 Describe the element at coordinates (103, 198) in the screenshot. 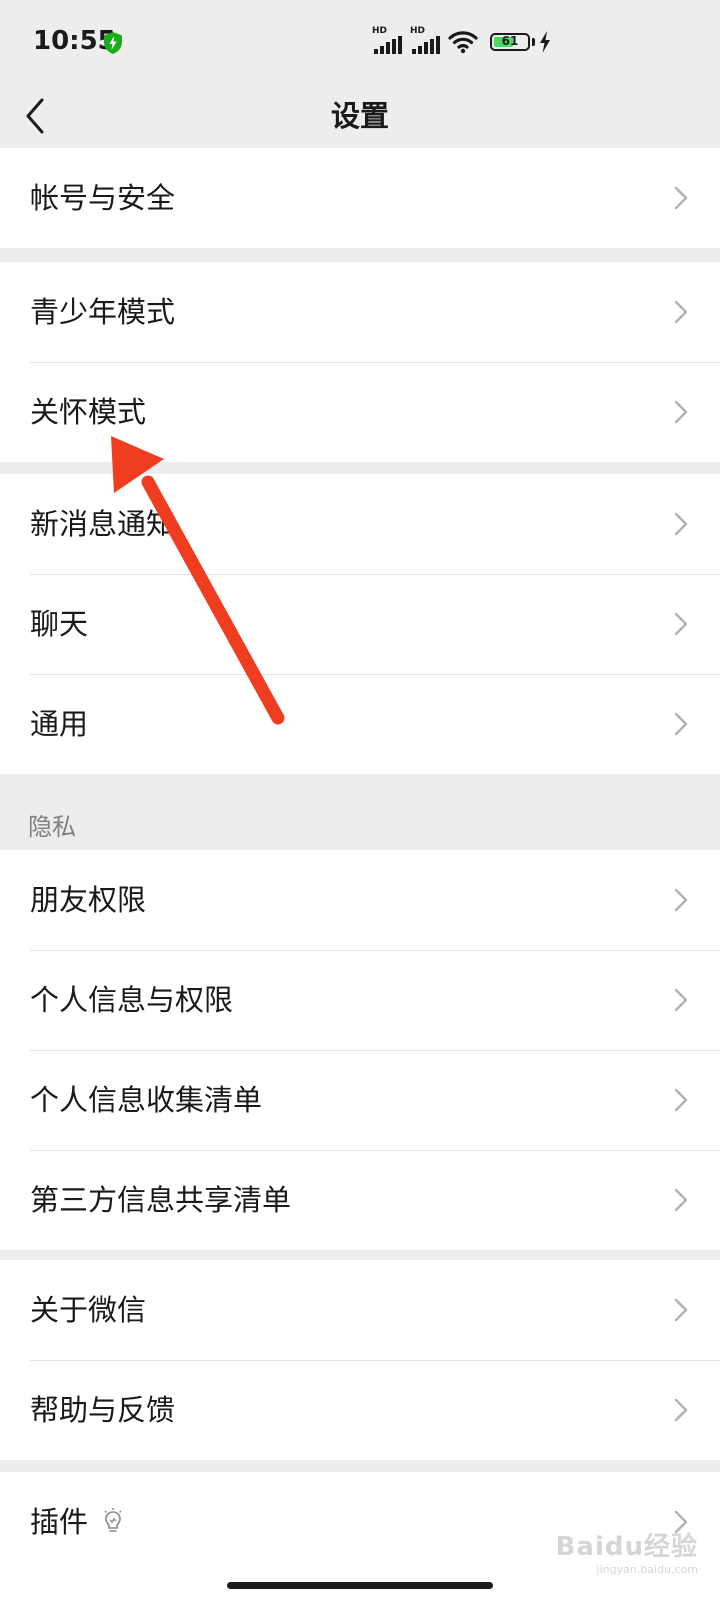

I see `settings-item-label: 帐号与安全` at that location.